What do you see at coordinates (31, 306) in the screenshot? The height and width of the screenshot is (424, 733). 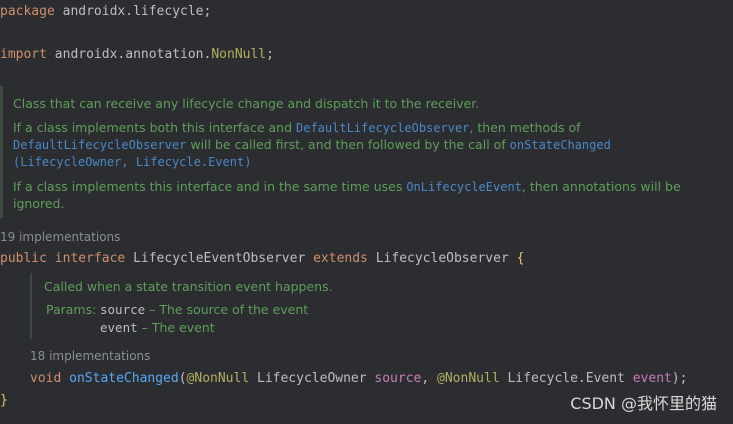 I see `method-doc-bar` at bounding box center [31, 306].